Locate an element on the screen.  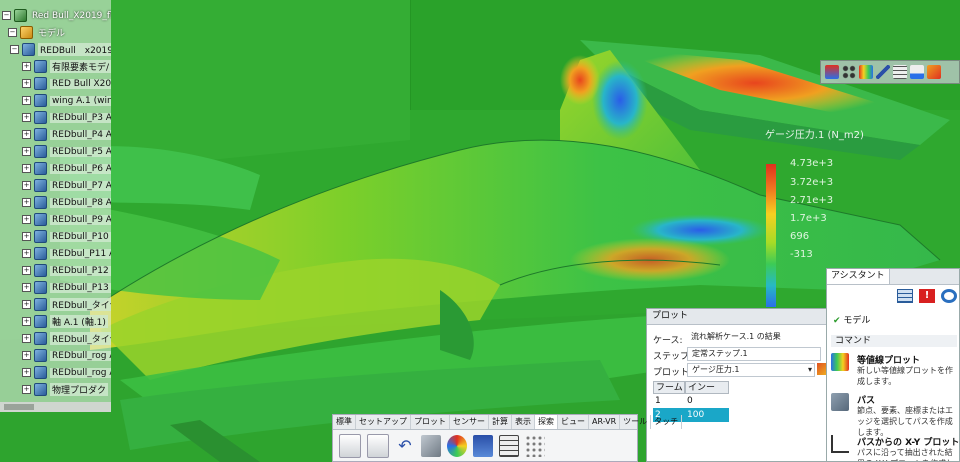
tree-item: + REDbul_P11 A is located at coordinates (66, 253).